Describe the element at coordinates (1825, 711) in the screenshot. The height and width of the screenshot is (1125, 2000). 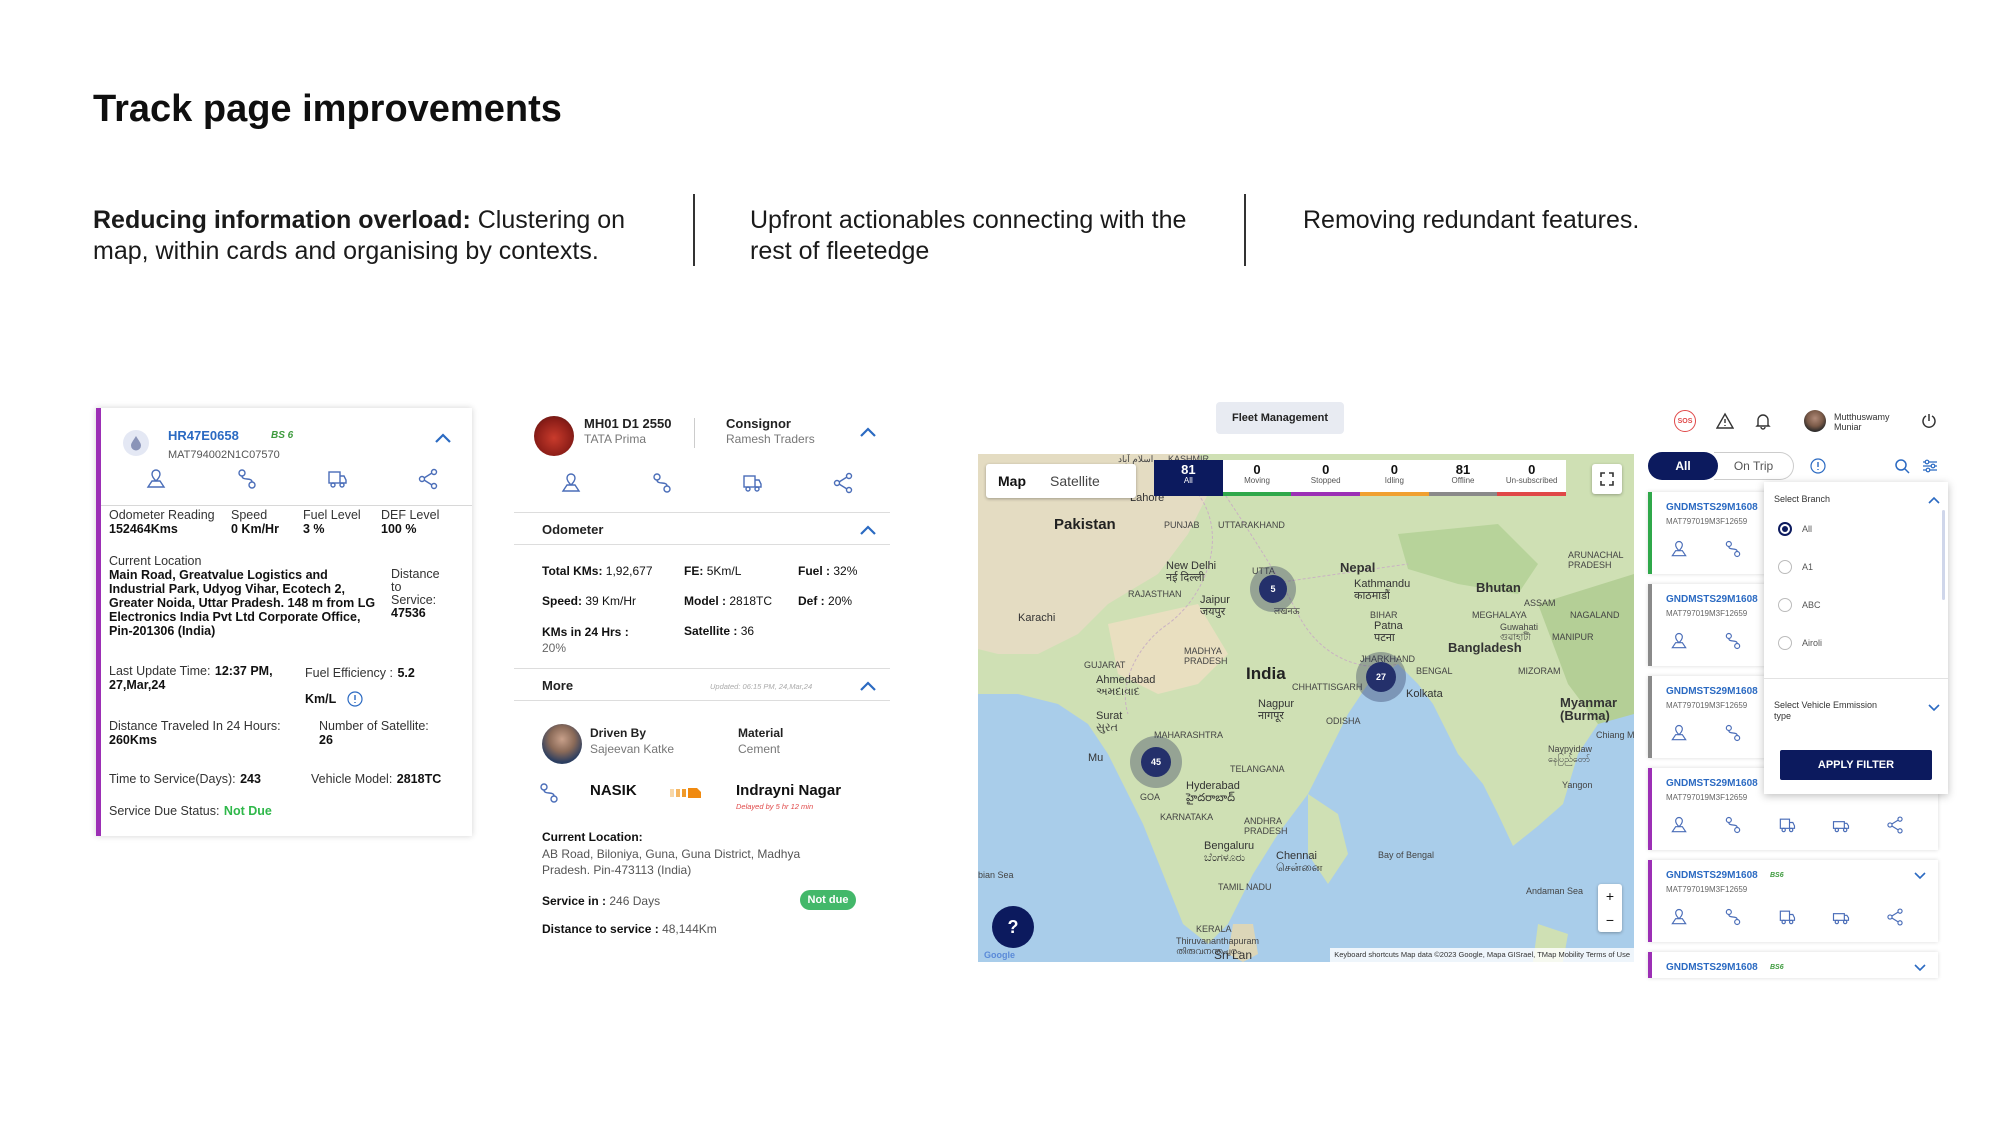
I see `emission-type-label: Select Vehicle Emmission type` at that location.